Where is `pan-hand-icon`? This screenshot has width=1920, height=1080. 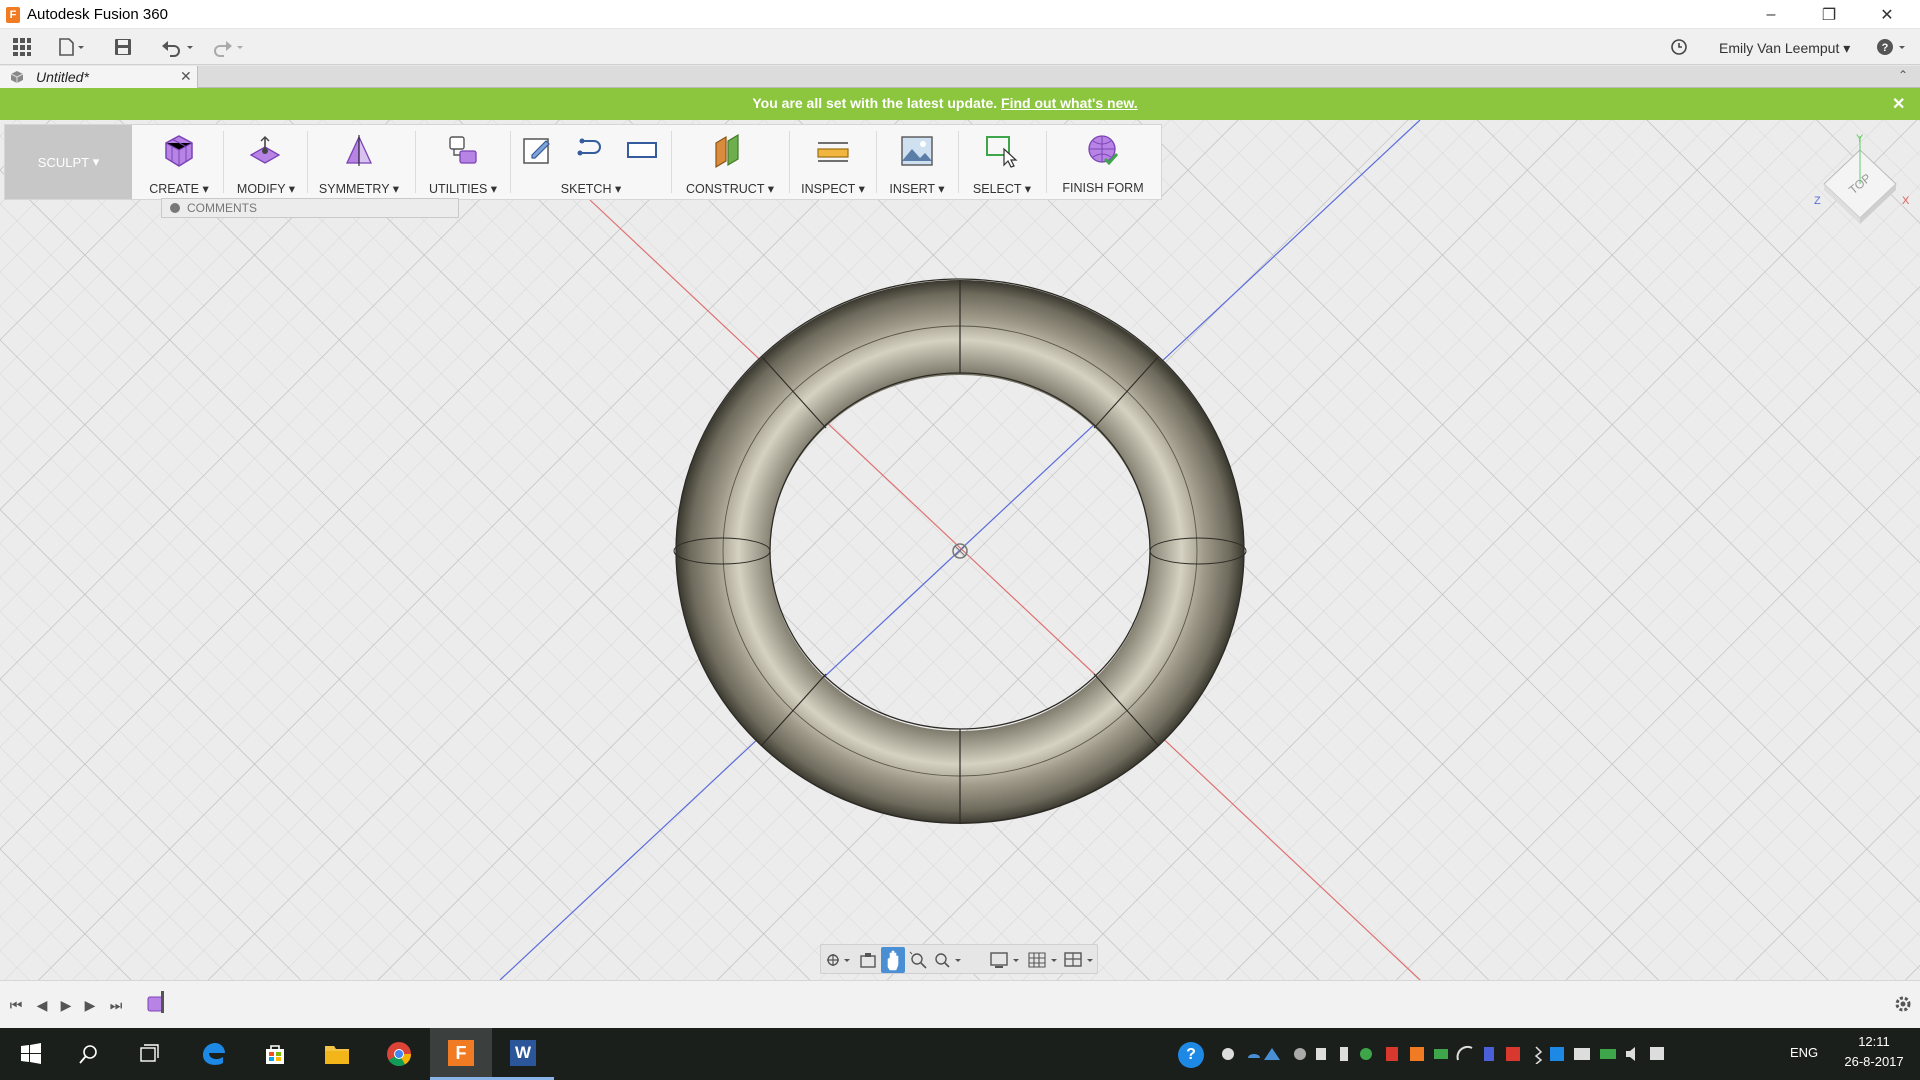
pan-hand-icon is located at coordinates (893, 960).